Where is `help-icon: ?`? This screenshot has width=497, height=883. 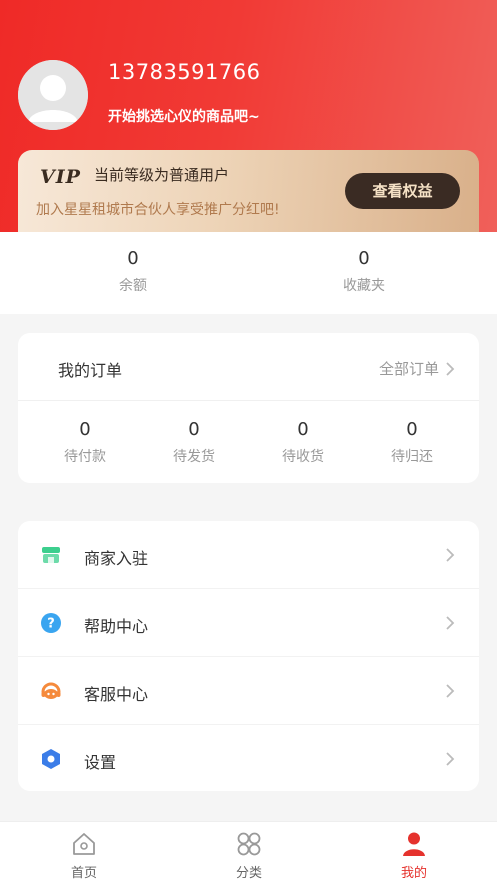 help-icon: ? is located at coordinates (51, 623).